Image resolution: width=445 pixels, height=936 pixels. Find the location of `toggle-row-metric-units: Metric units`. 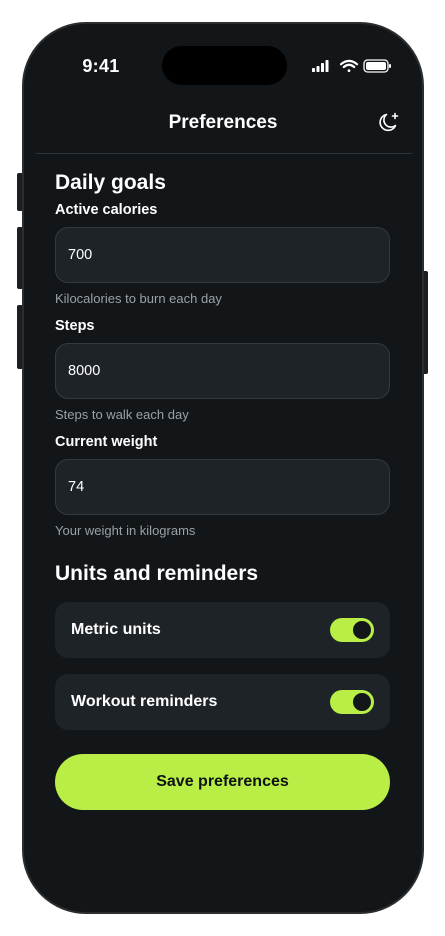

toggle-row-metric-units: Metric units is located at coordinates (222, 630).